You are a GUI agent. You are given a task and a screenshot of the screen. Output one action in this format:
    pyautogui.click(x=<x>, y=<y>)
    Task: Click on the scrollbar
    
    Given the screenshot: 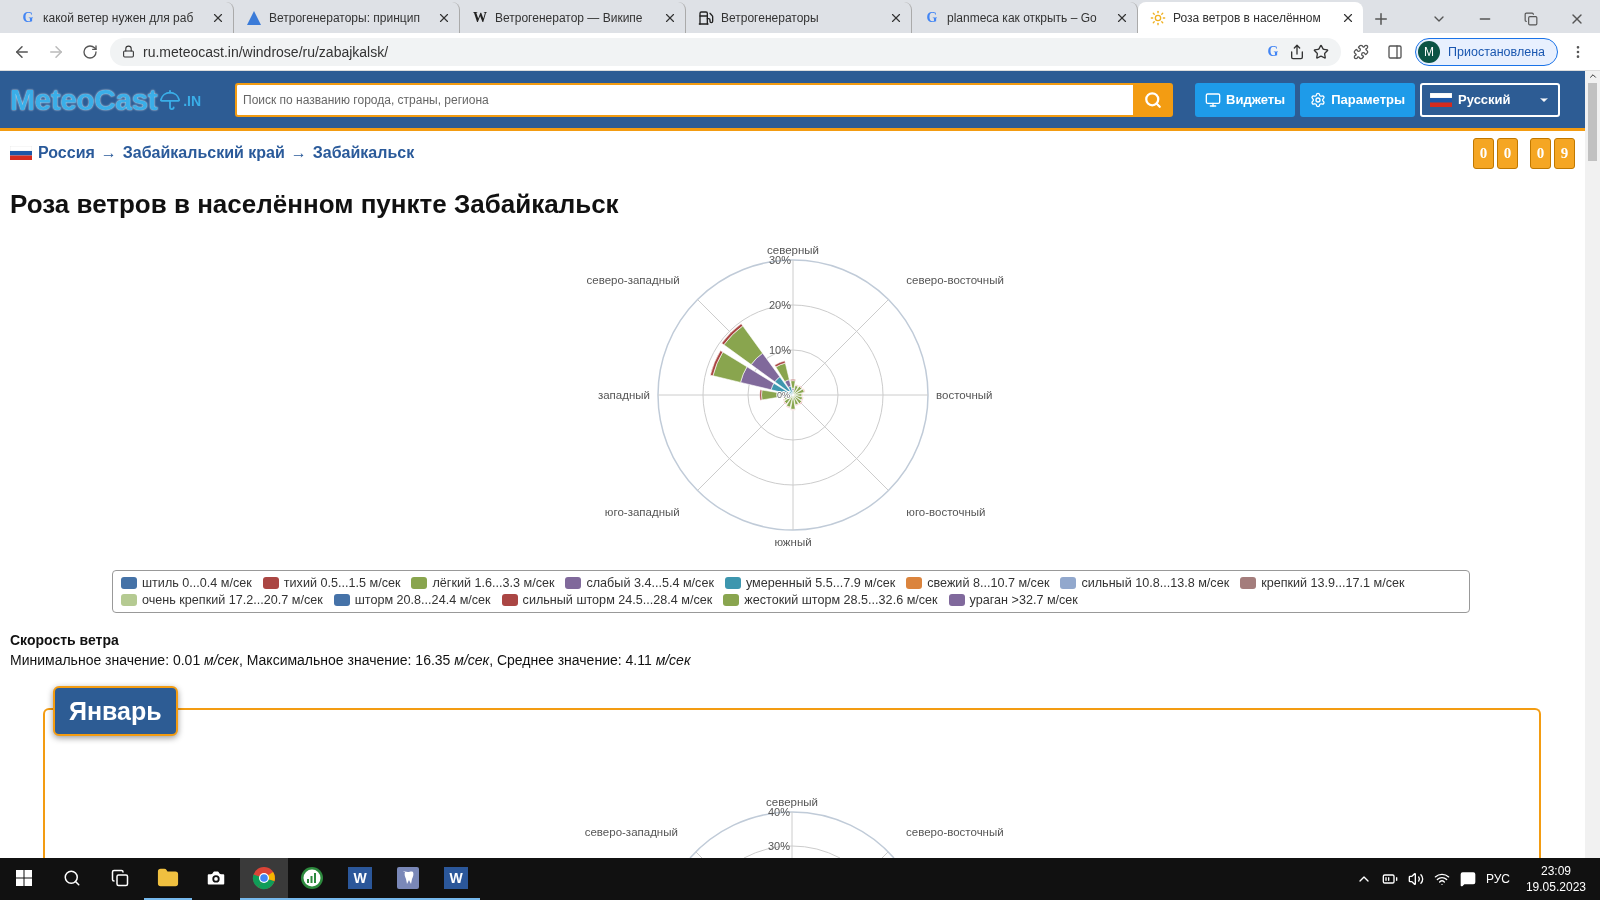 What is the action you would take?
    pyautogui.click(x=1592, y=464)
    